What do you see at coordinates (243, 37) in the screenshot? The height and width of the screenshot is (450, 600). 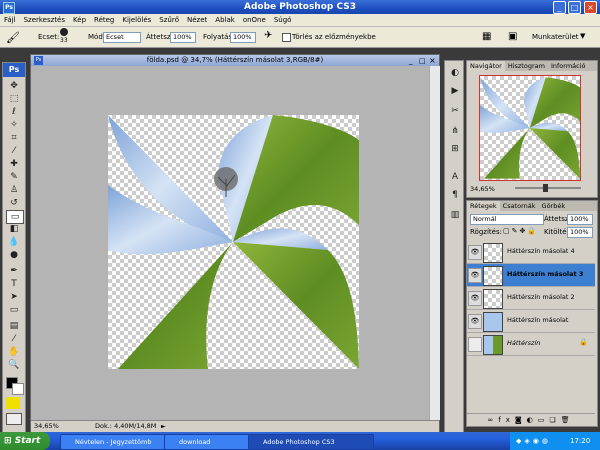 I see `flow-input: 100%` at bounding box center [243, 37].